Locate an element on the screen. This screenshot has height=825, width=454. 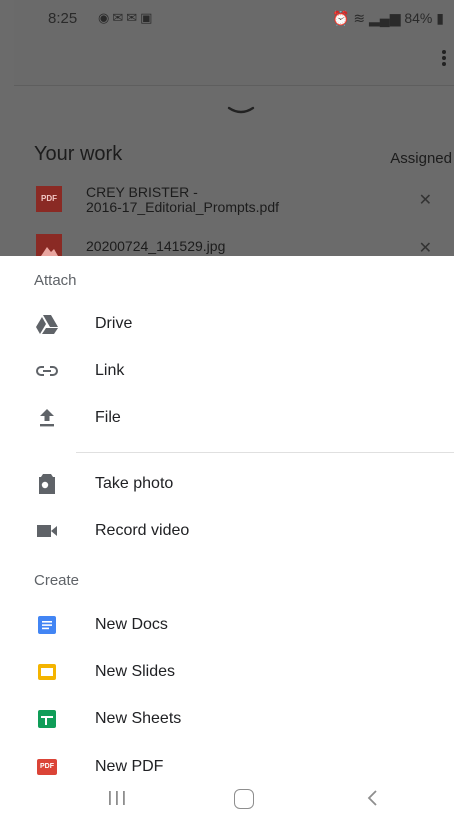
your-work-title: Your work is located at coordinates (78, 154).